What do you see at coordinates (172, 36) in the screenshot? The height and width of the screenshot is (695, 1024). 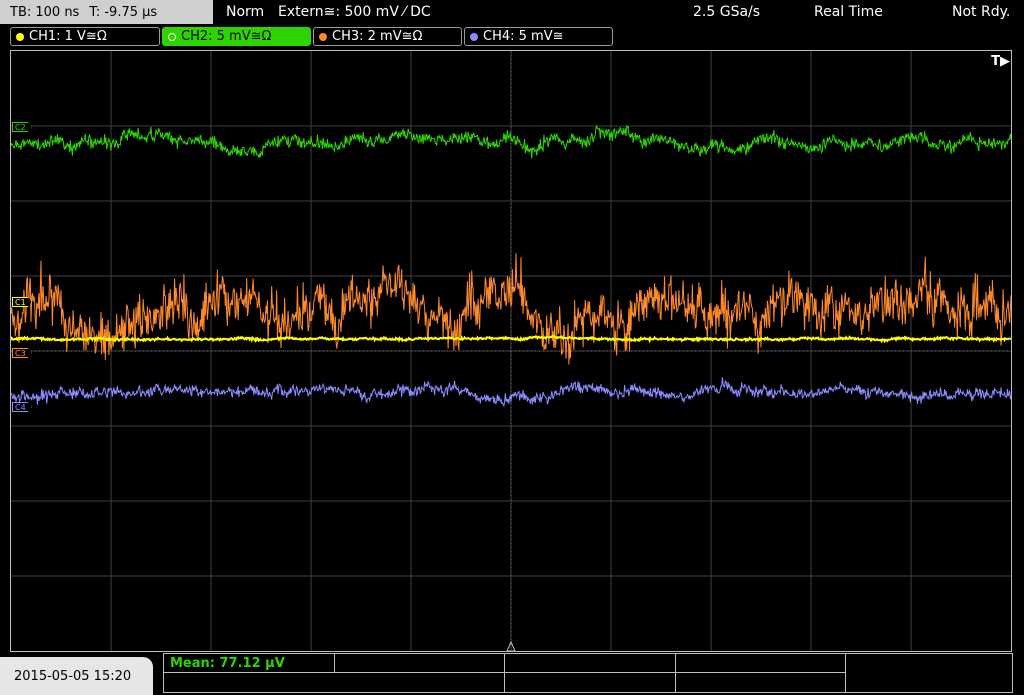 I see `ch2-color-dot` at bounding box center [172, 36].